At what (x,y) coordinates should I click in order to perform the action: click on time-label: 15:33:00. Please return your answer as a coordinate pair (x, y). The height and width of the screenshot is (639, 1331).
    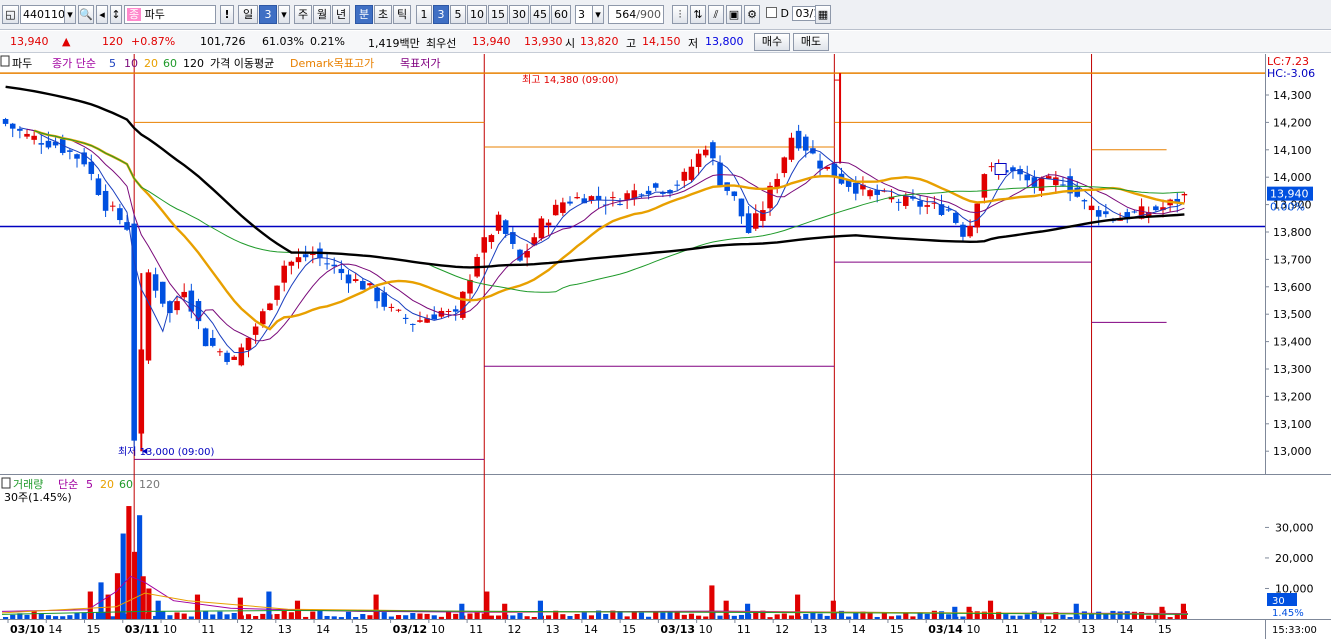
    Looking at the image, I should click on (1294, 630).